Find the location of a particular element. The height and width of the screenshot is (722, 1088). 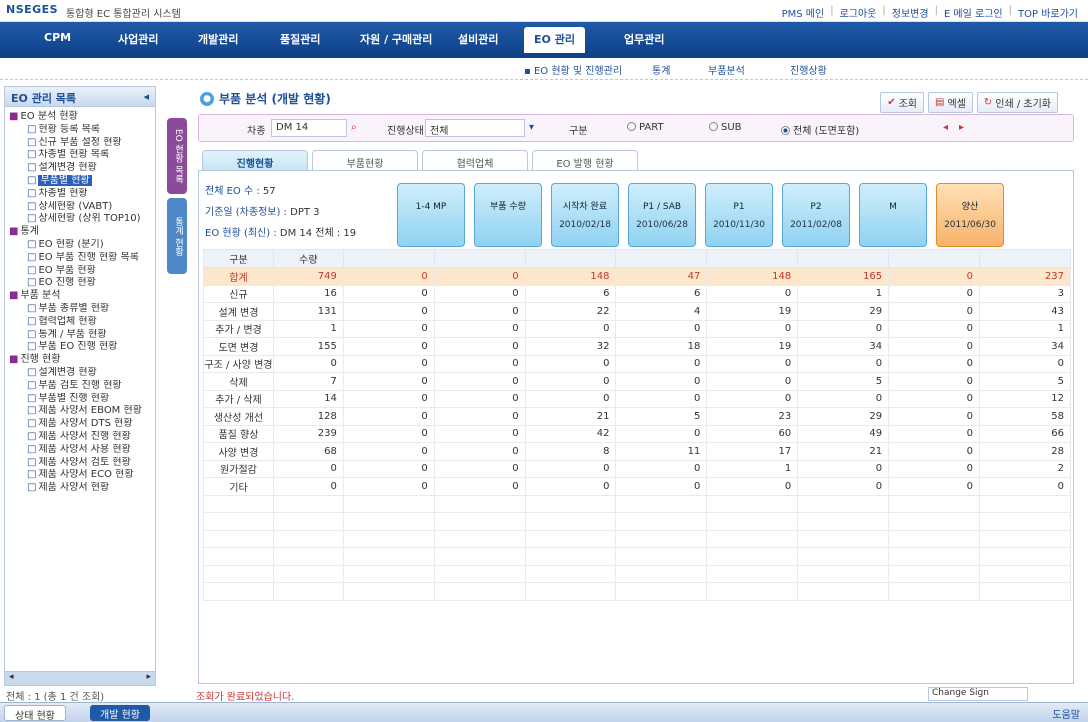

nav-item-cpm: CPM is located at coordinates (57, 37).